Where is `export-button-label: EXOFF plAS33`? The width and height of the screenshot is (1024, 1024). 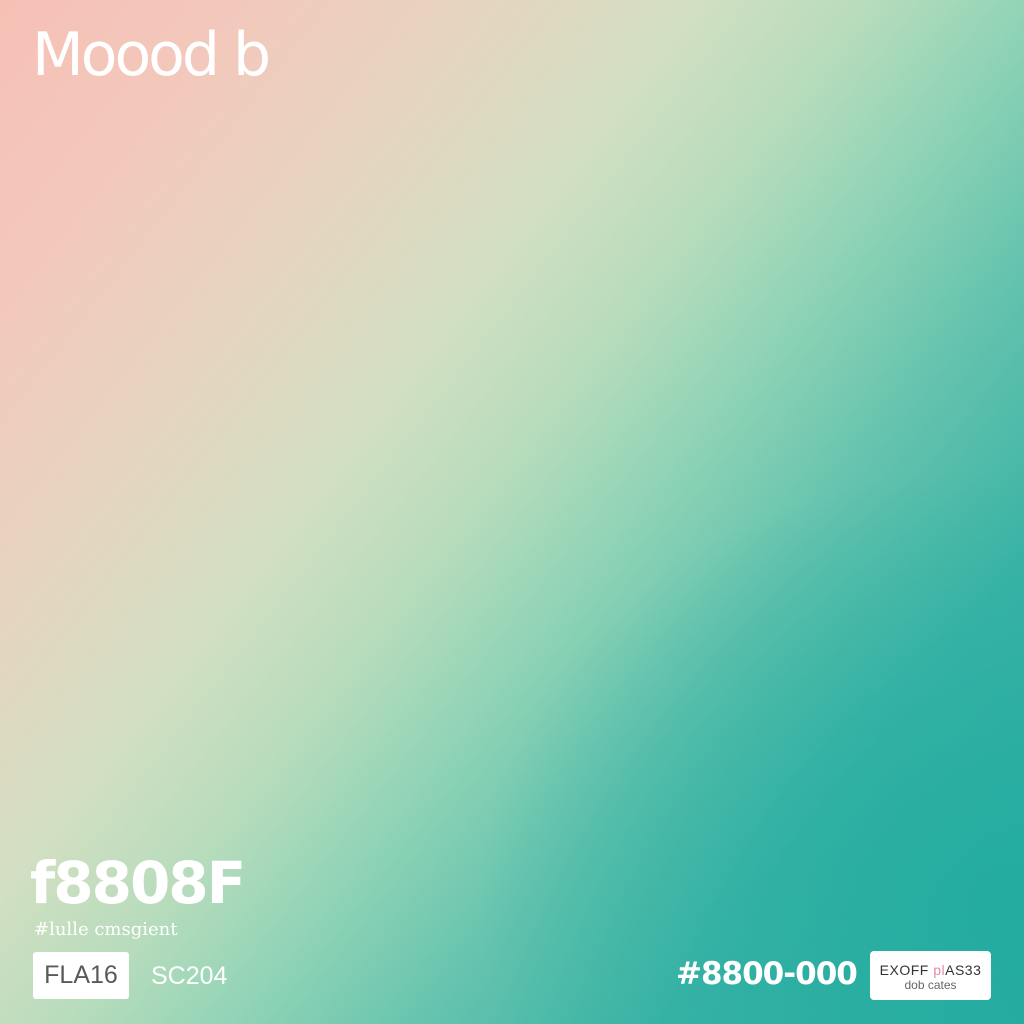 export-button-label: EXOFF plAS33 is located at coordinates (930, 970).